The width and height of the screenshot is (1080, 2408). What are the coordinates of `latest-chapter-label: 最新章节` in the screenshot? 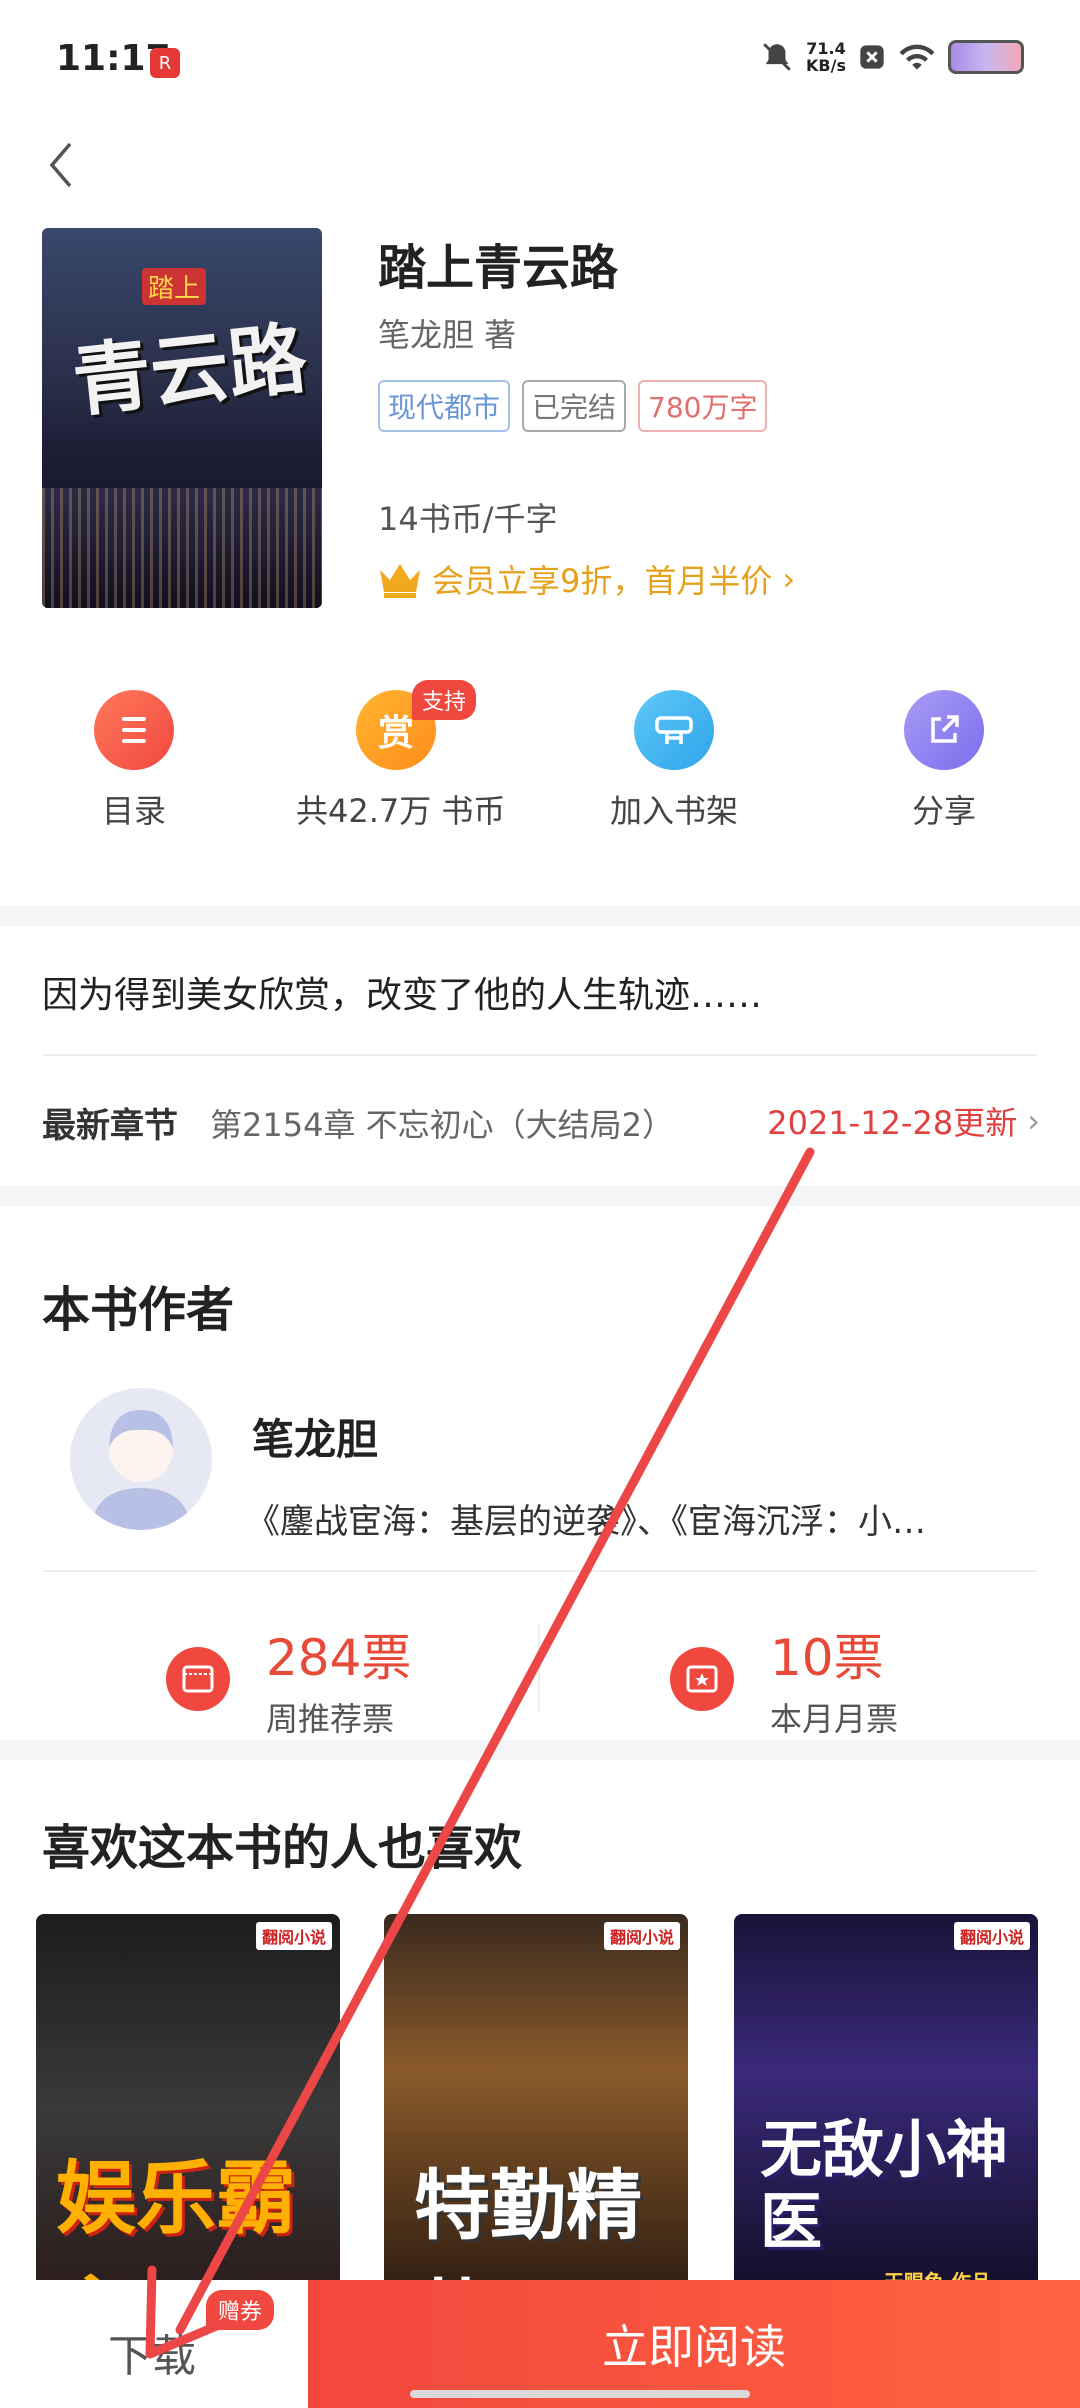 It's located at (110, 1126).